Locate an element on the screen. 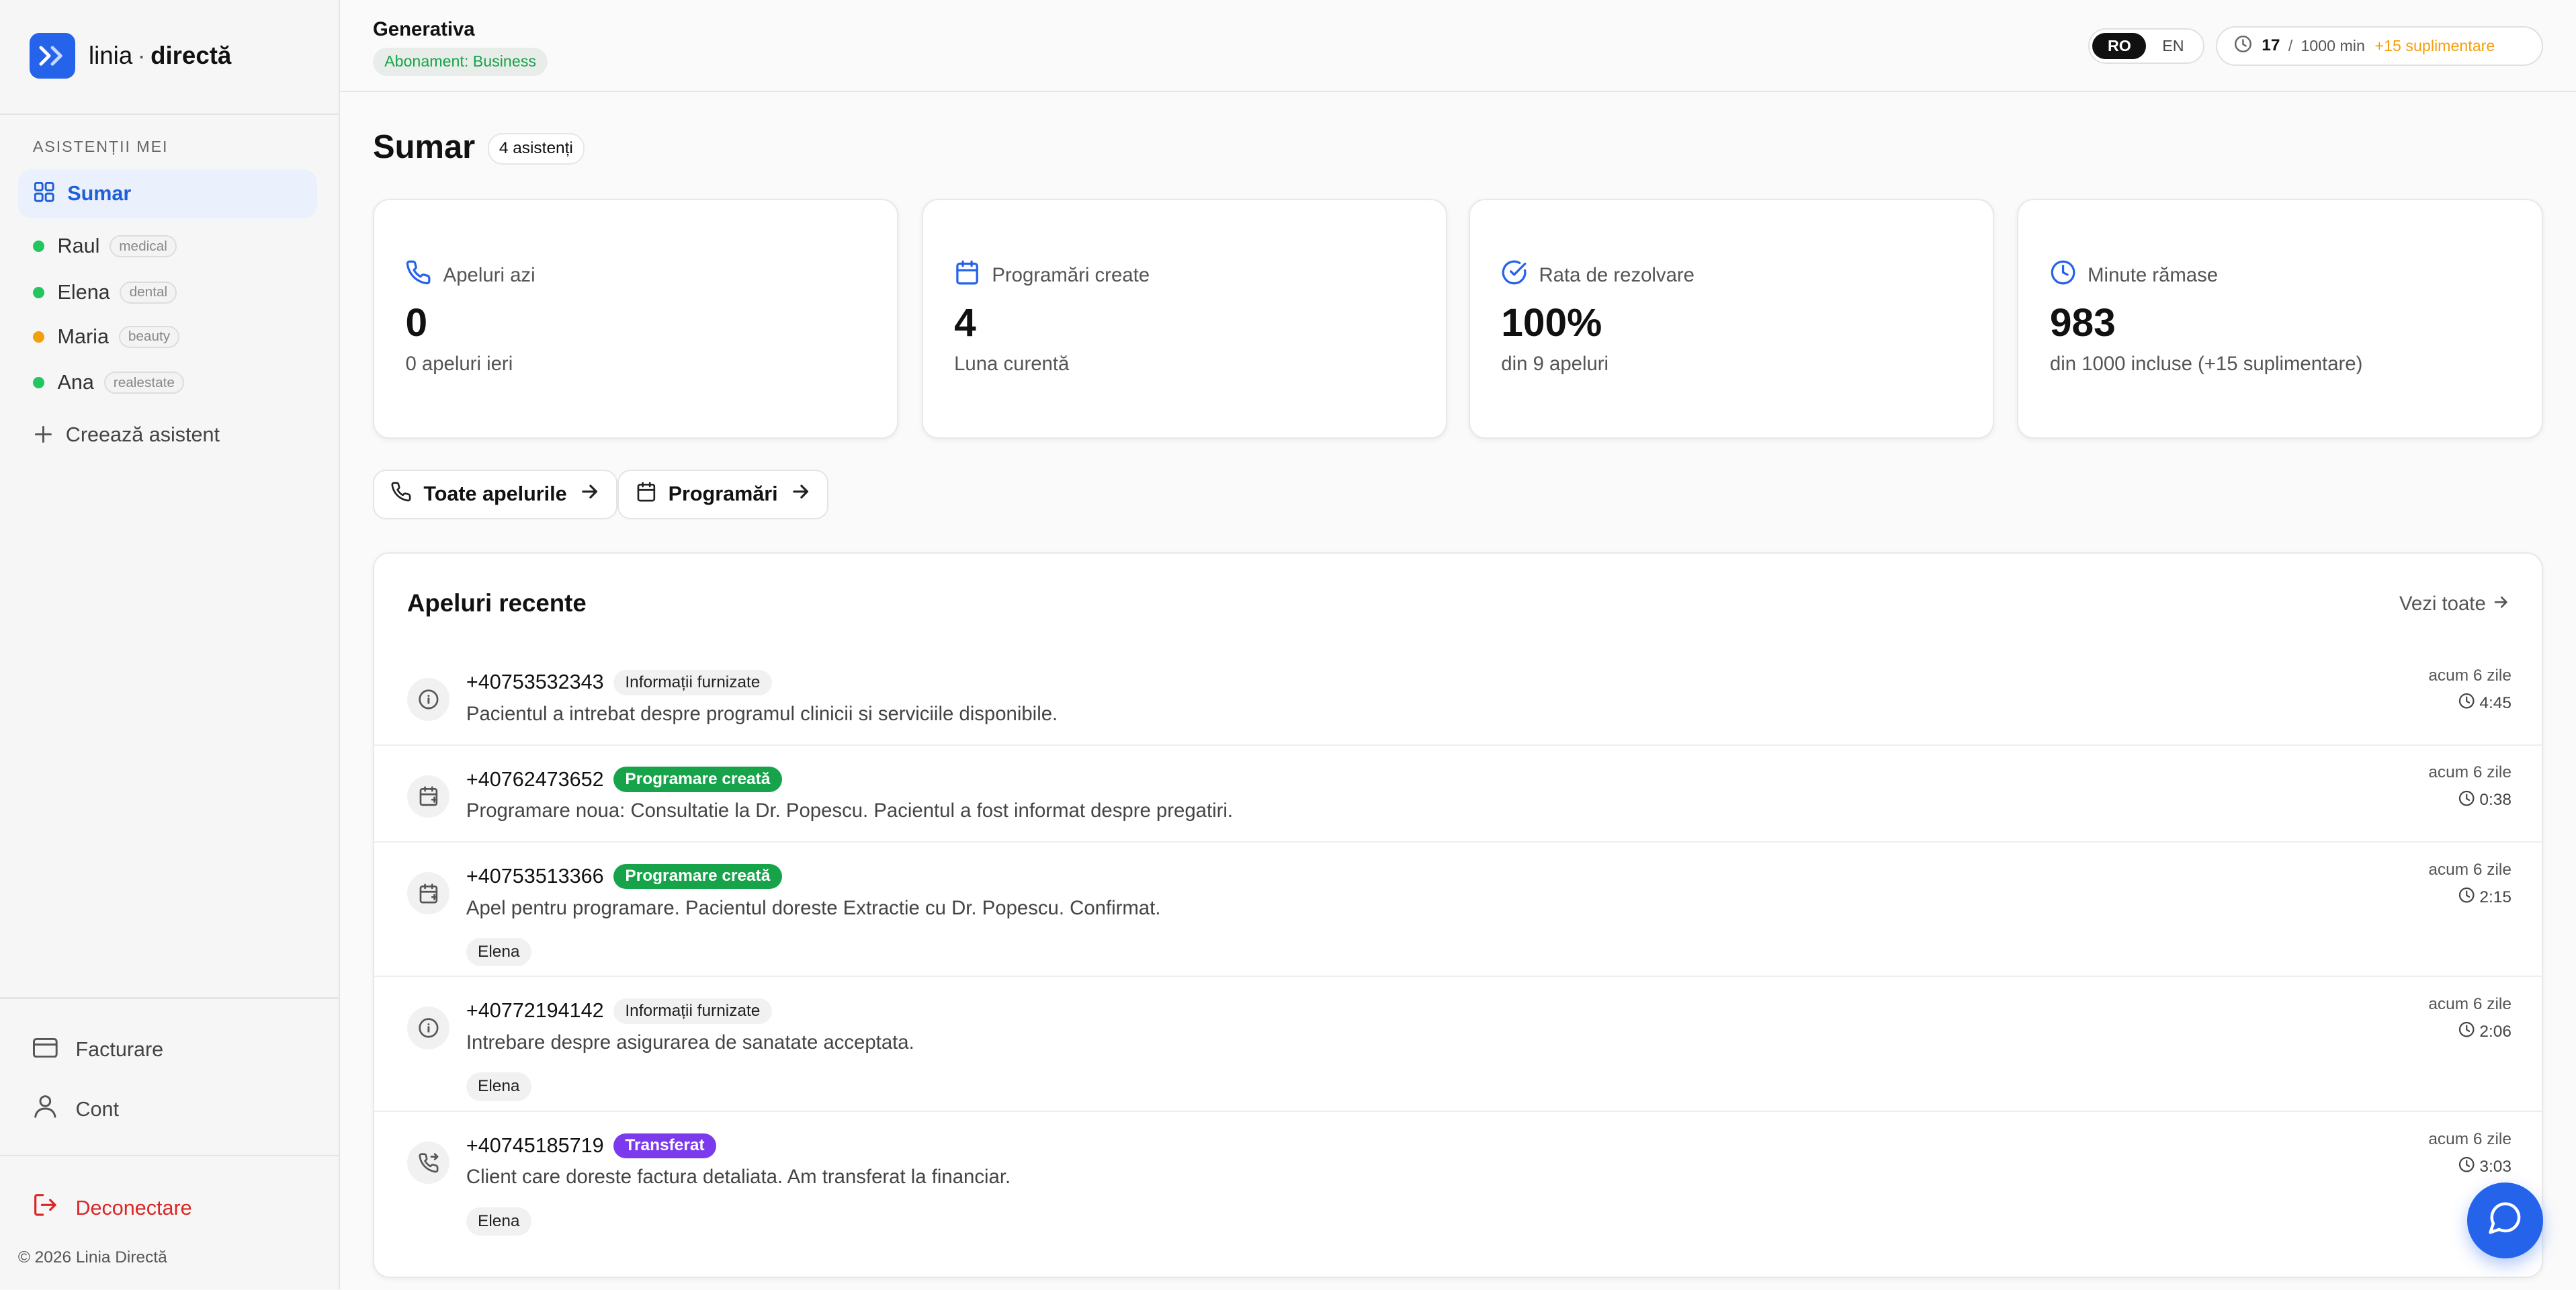  assistant-tag: dental is located at coordinates (148, 292).